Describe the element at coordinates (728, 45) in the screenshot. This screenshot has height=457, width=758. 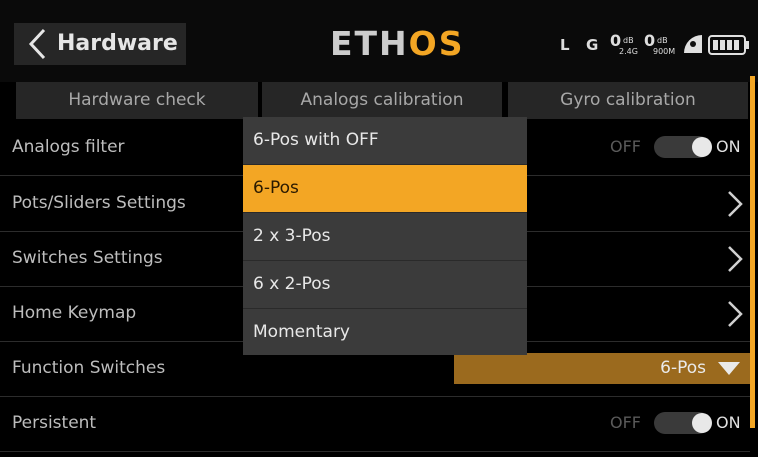
I see `battery-icon` at that location.